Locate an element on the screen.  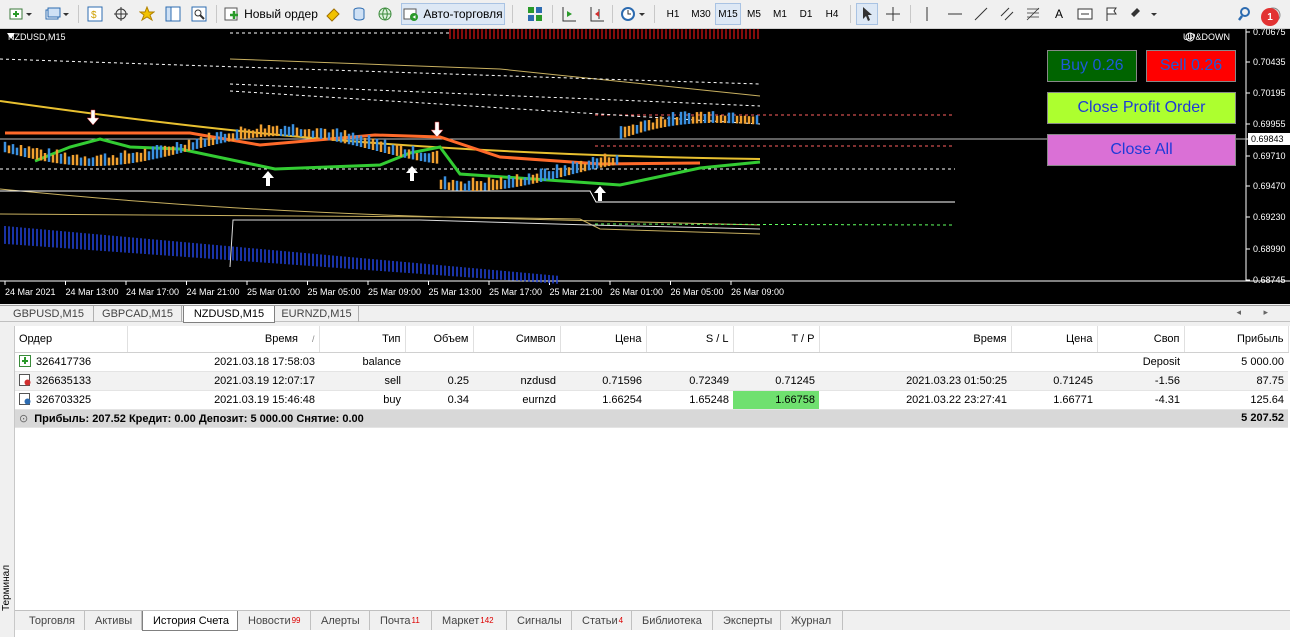
new-chart-button is located at coordinates (21, 14).